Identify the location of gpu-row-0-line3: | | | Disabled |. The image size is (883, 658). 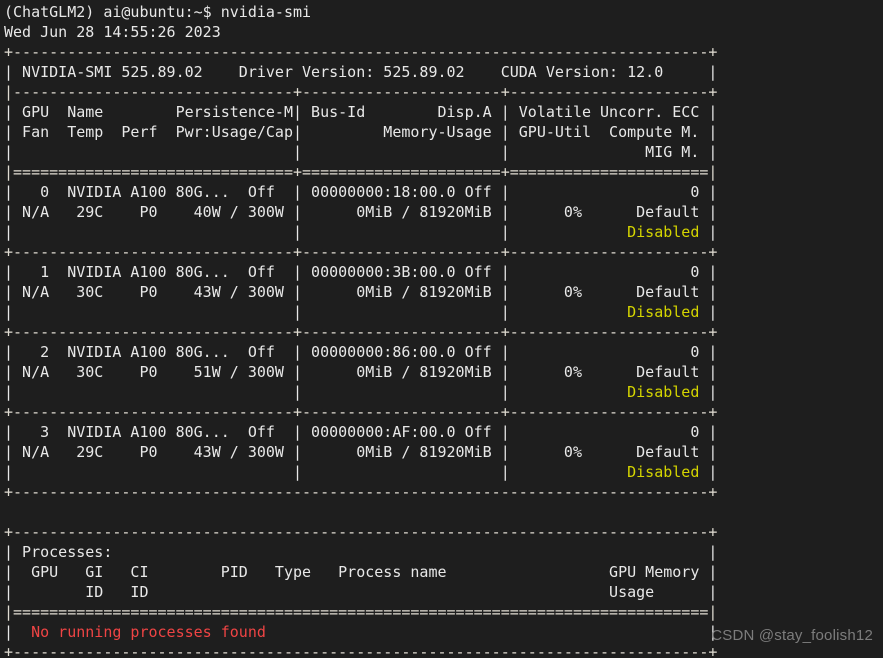
(443, 232).